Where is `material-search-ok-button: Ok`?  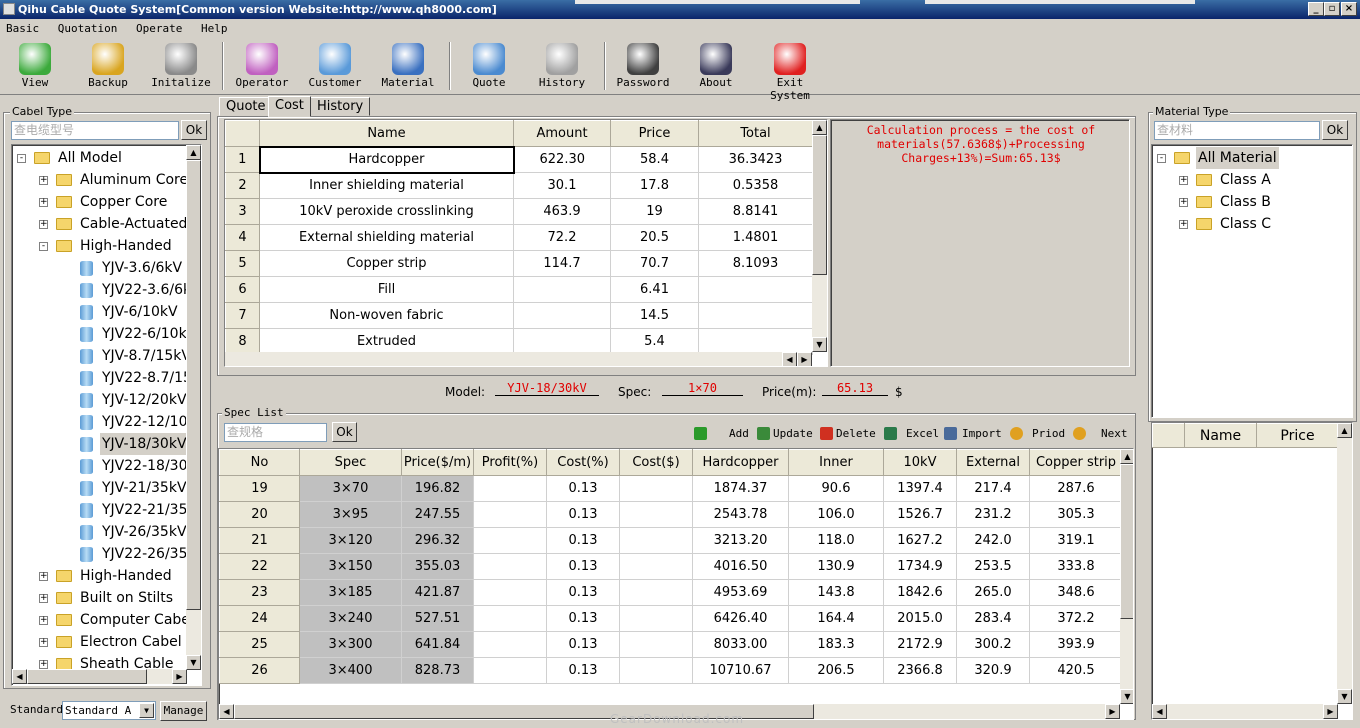
material-search-ok-button: Ok is located at coordinates (1335, 130).